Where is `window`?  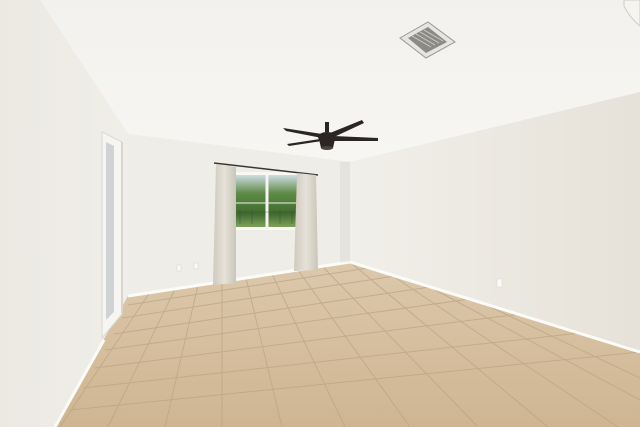
window is located at coordinates (267, 201).